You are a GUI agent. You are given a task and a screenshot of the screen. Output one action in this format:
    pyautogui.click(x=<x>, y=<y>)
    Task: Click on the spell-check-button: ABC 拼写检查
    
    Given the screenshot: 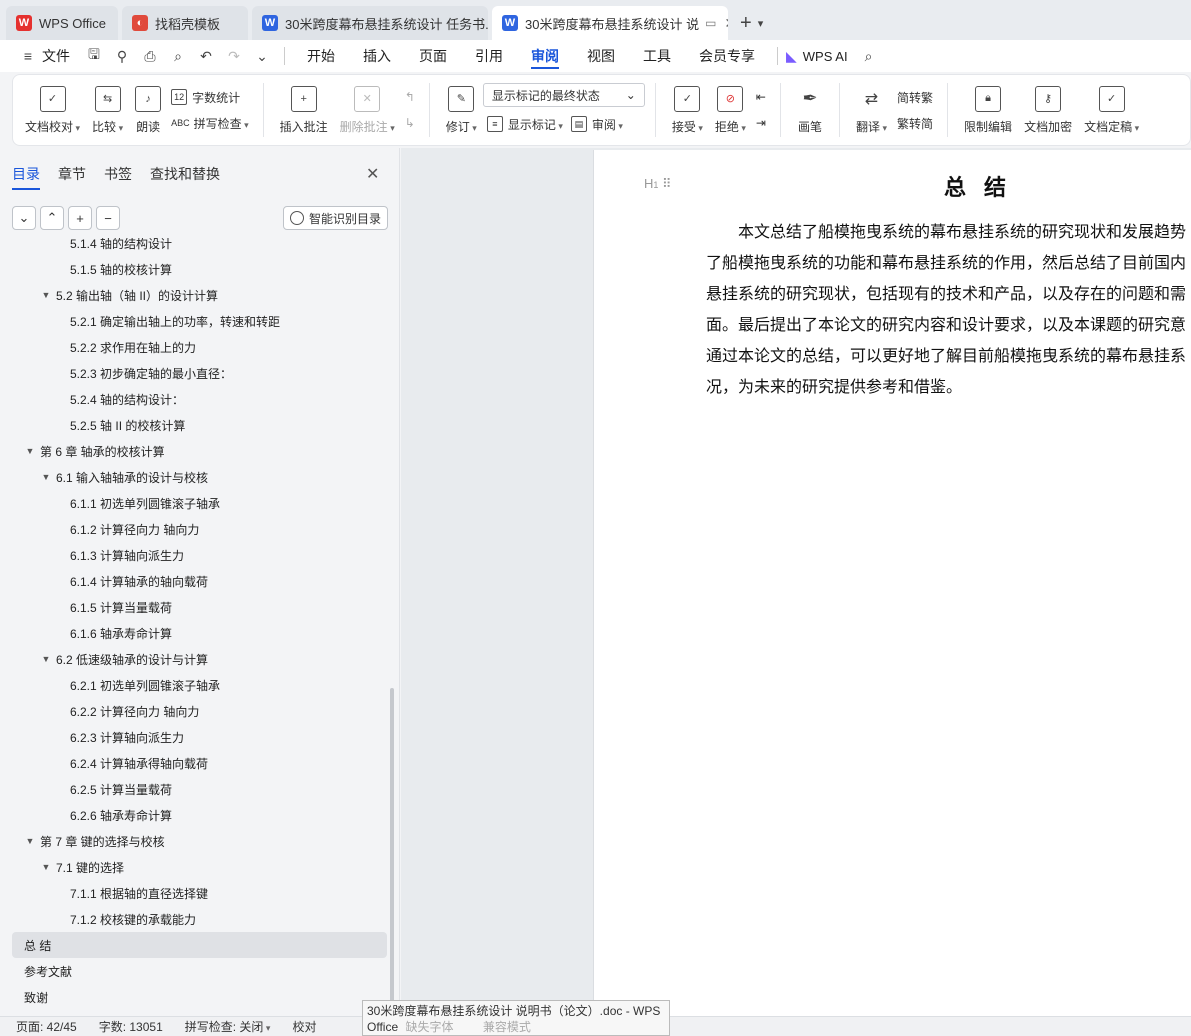 What is the action you would take?
    pyautogui.click(x=210, y=123)
    